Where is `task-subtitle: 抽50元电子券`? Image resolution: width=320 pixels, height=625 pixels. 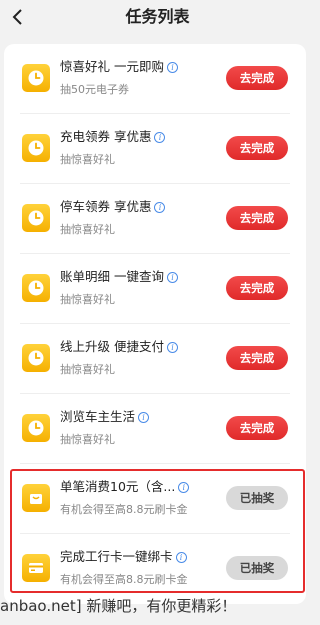
task-subtitle: 抽50元电子券 is located at coordinates (94, 89).